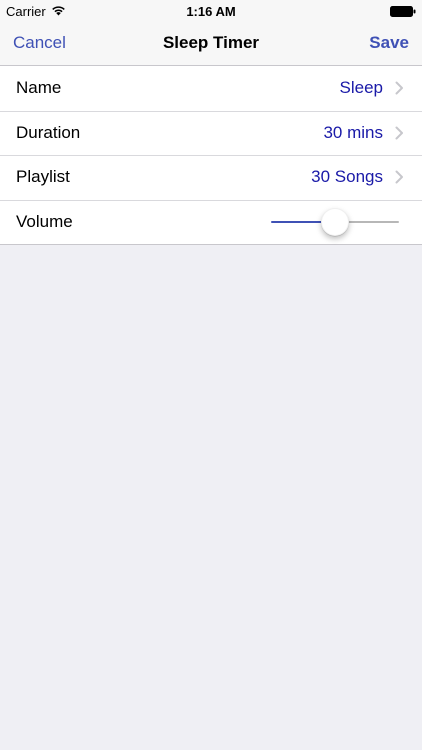 This screenshot has height=750, width=422. I want to click on status-time: 1:16 AM, so click(211, 11).